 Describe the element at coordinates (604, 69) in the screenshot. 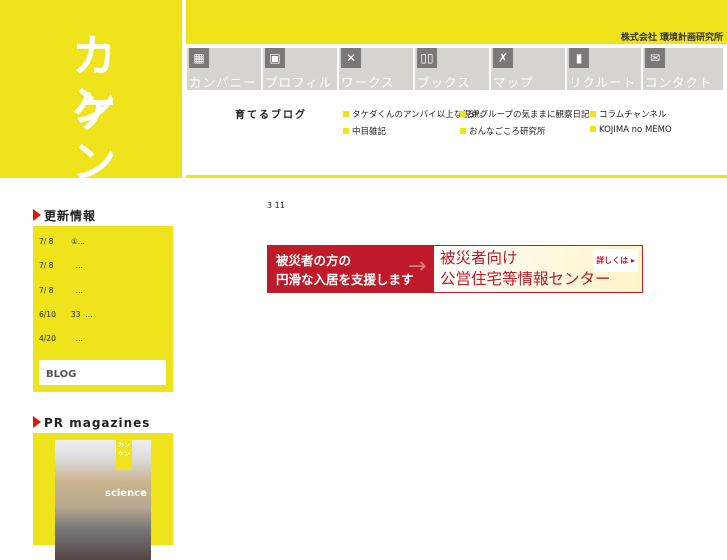

I see `nav-tab-5: ▮ リクルート` at that location.